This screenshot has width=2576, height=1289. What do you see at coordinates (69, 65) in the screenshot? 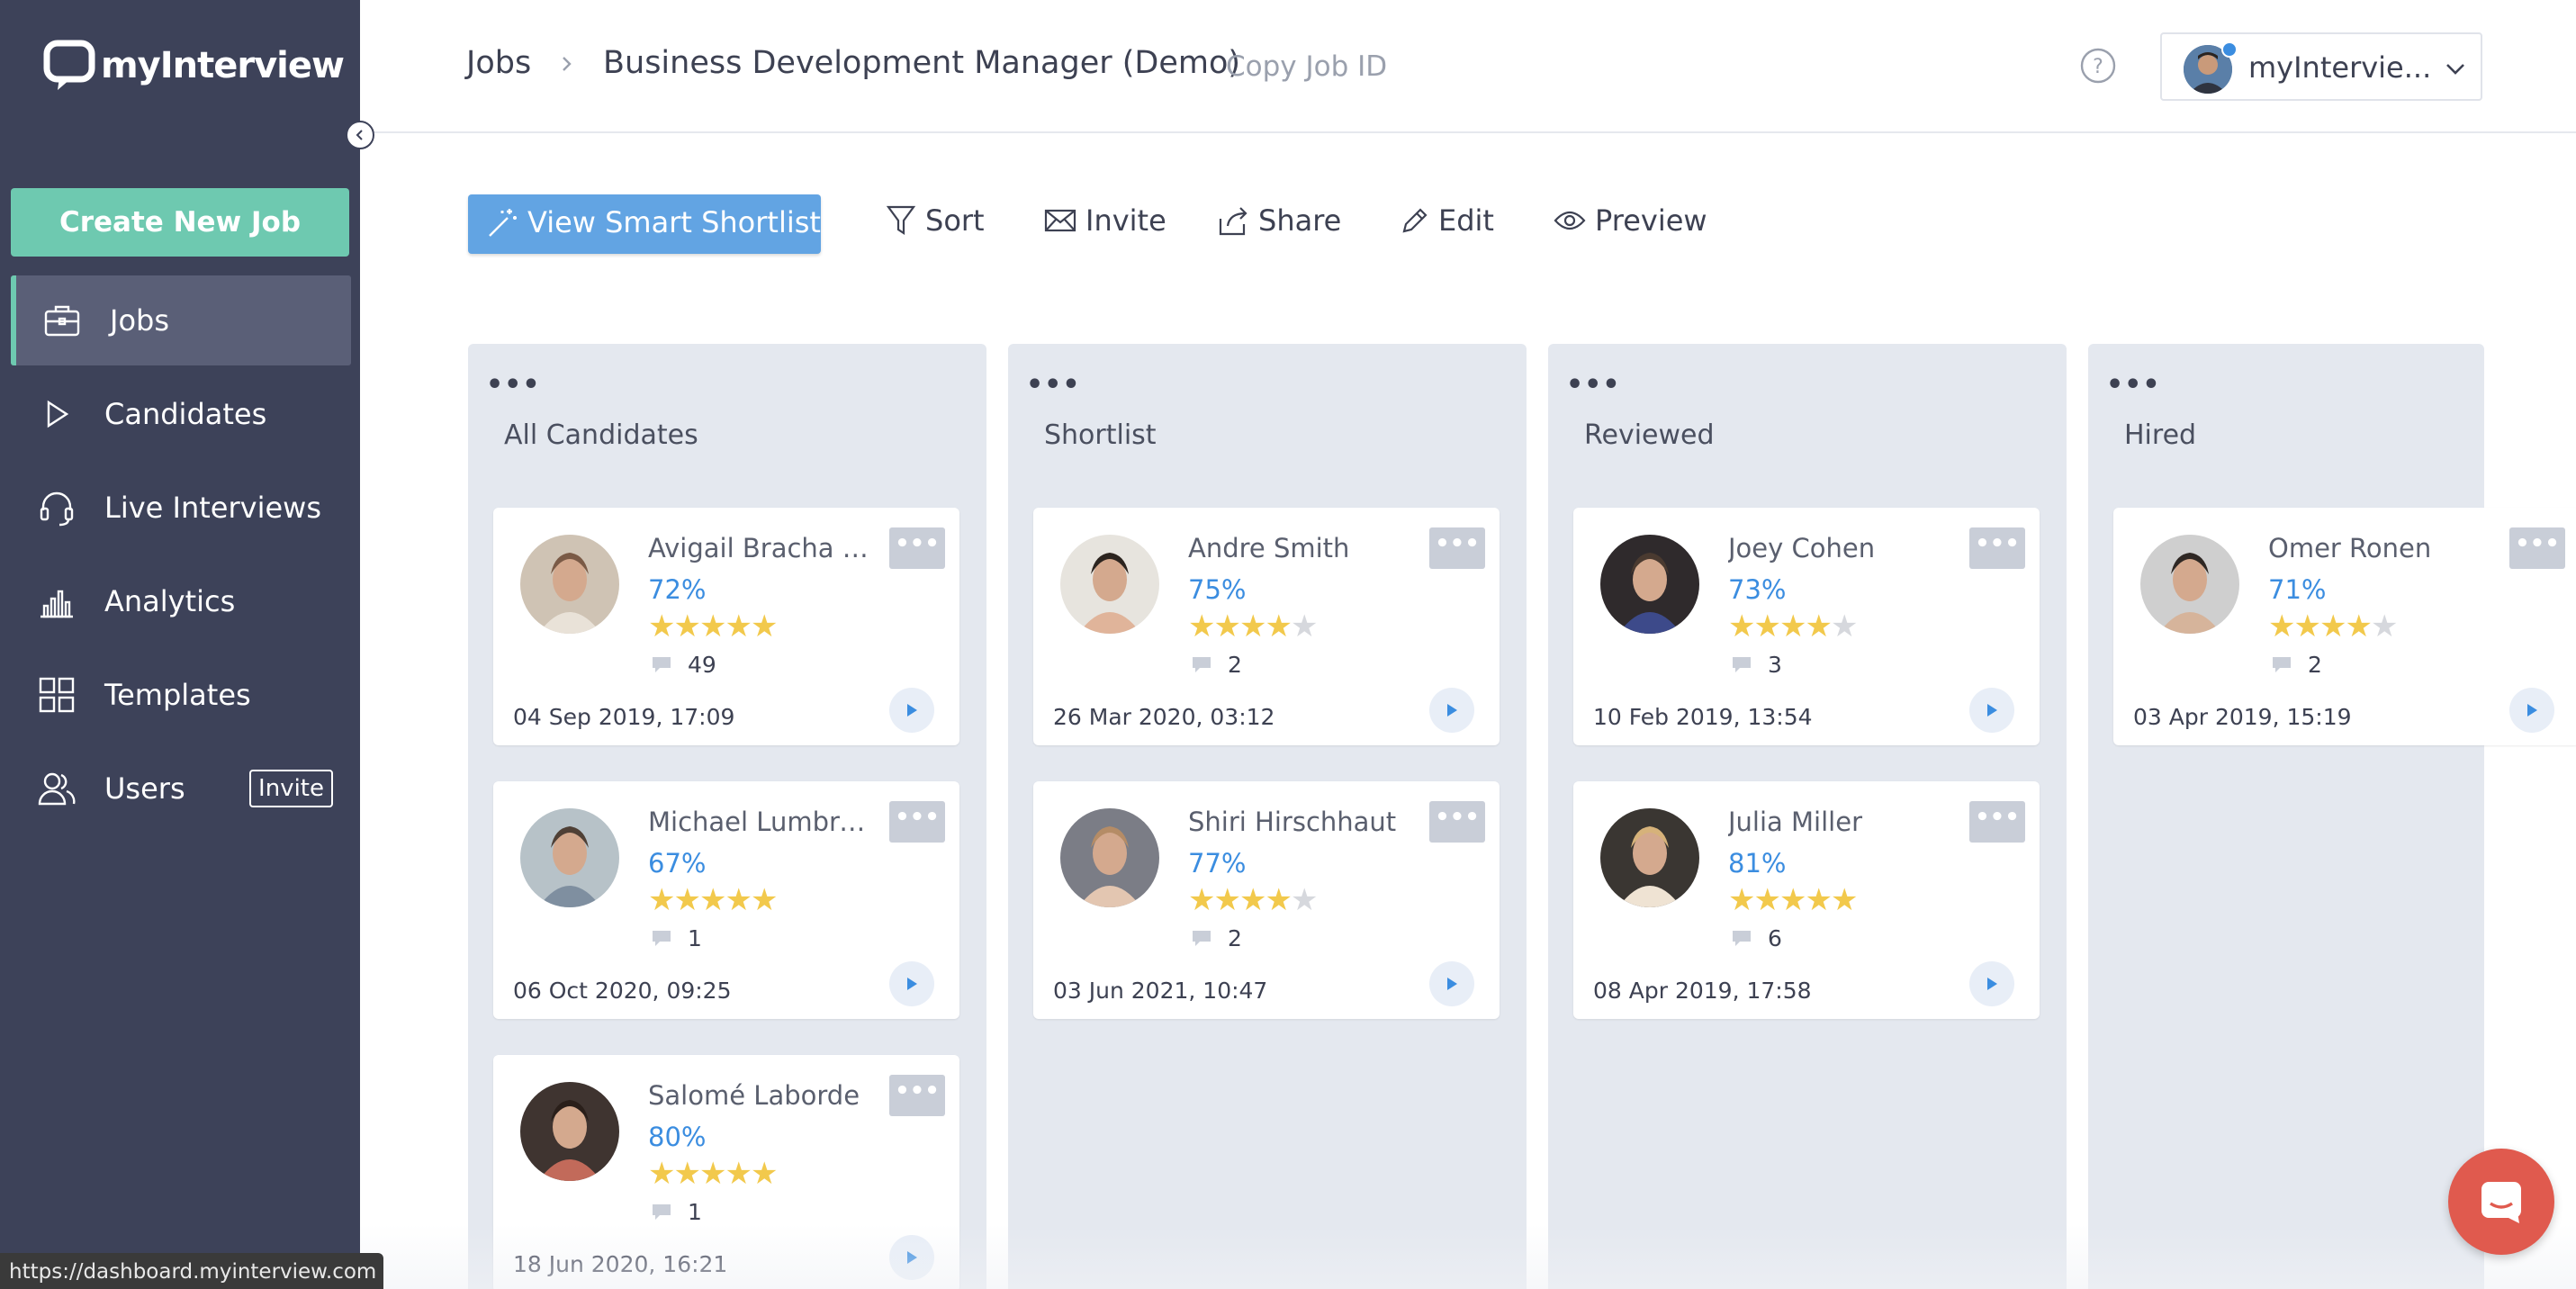
I see `chat-bubble-logo-icon` at bounding box center [69, 65].